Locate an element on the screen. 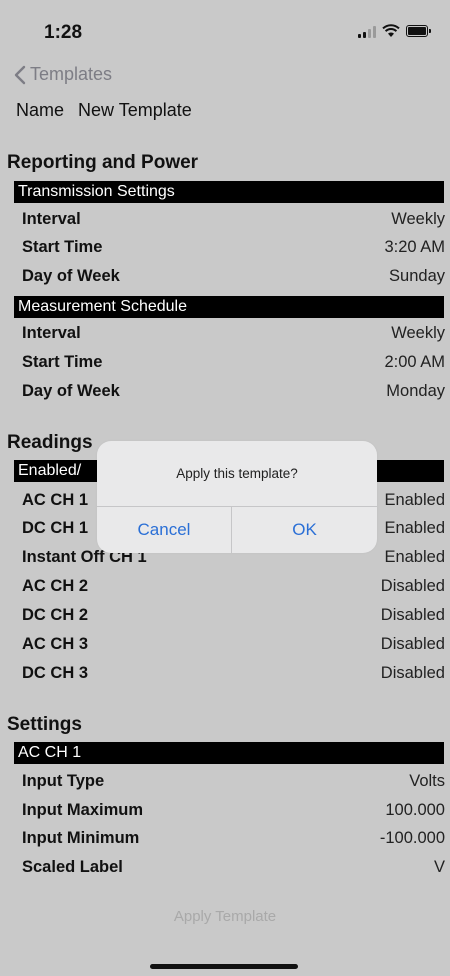  row-value: 2:00 AM is located at coordinates (414, 361).